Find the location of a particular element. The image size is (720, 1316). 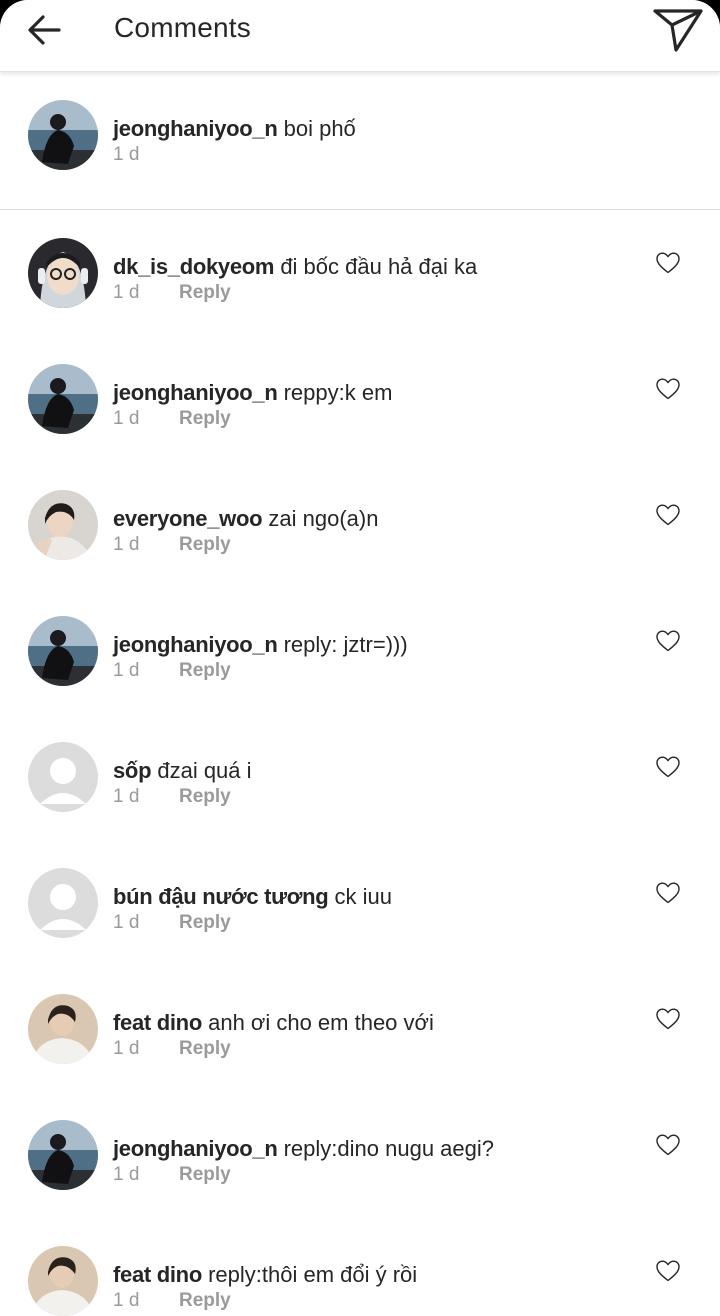

comment-text: feat dino reply:thôi em đổi ý rồi is located at coordinates (265, 1275).